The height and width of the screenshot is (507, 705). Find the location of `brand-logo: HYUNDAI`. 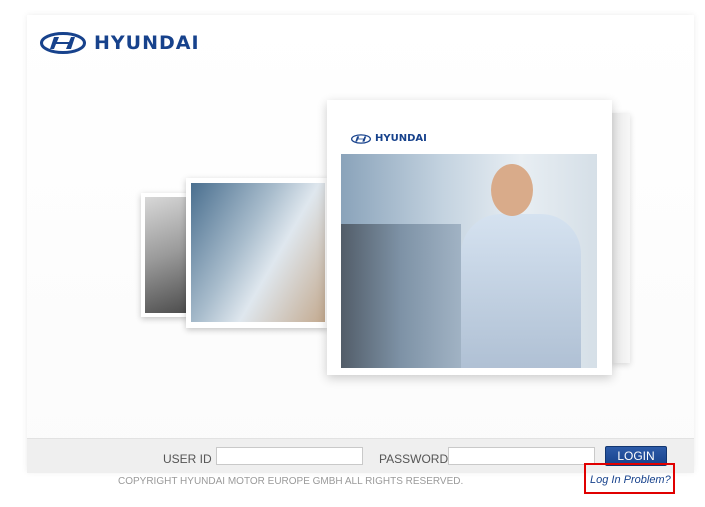

brand-logo: HYUNDAI is located at coordinates (120, 43).